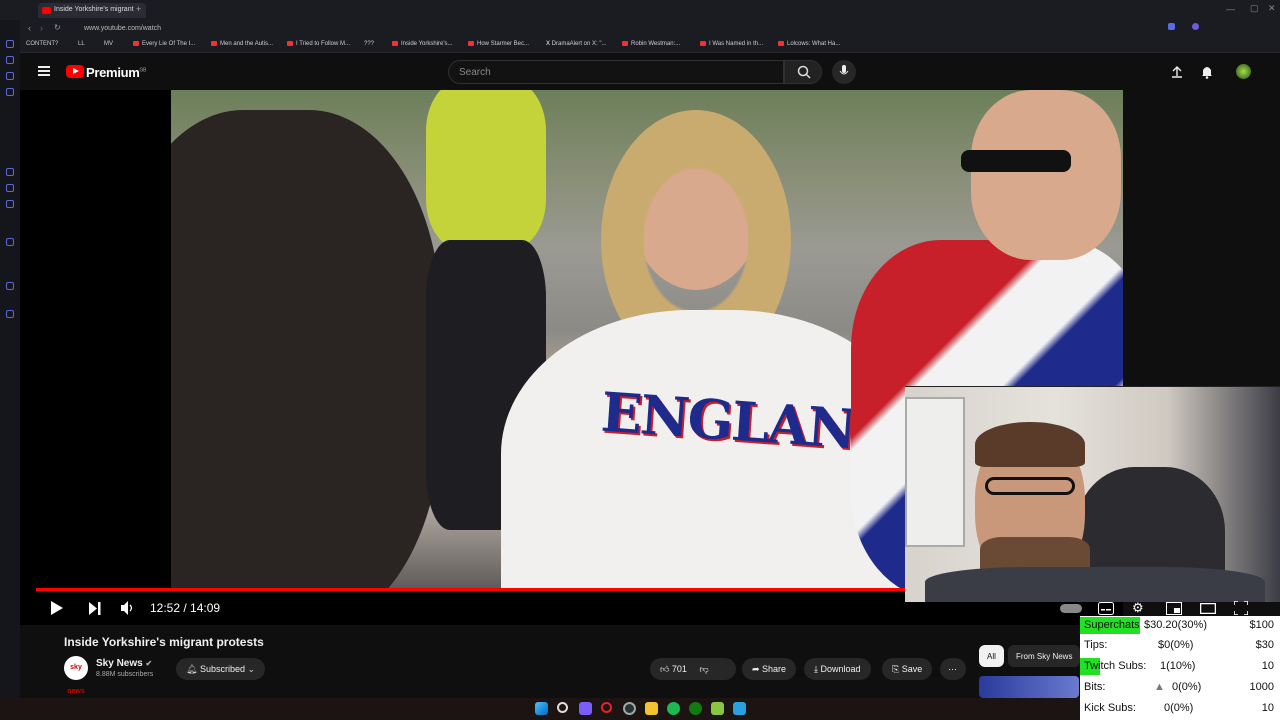  What do you see at coordinates (76, 675) in the screenshot?
I see `channel-avatar: sky news` at bounding box center [76, 675].